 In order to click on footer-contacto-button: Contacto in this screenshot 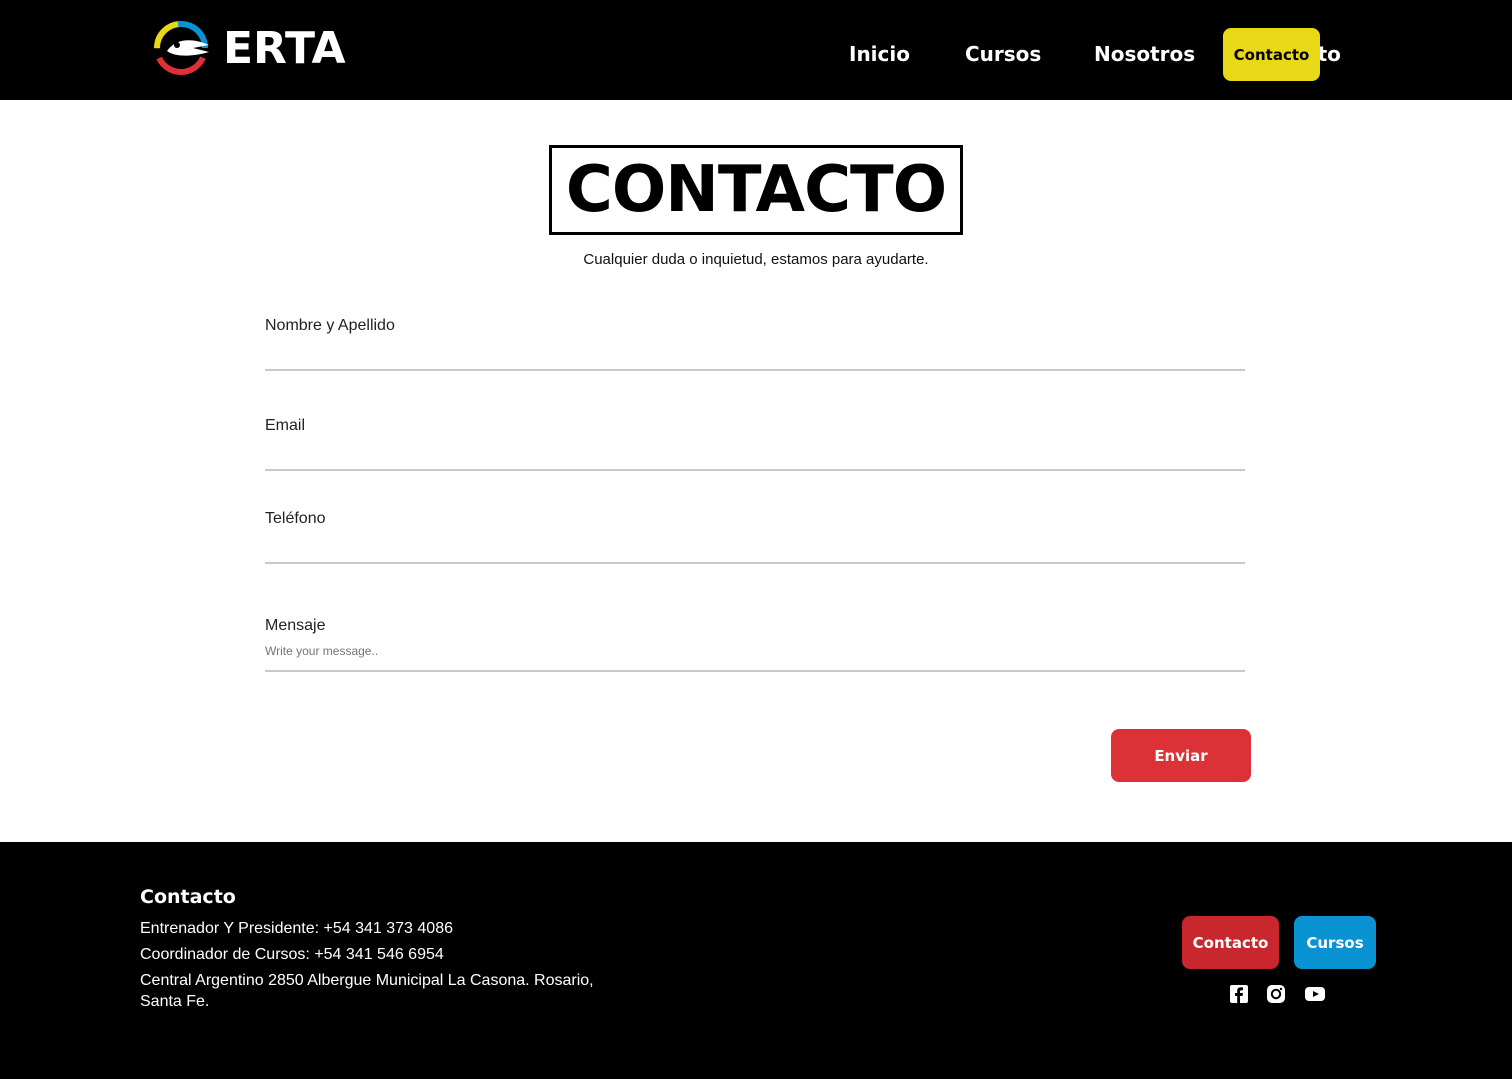, I will do `click(1230, 942)`.